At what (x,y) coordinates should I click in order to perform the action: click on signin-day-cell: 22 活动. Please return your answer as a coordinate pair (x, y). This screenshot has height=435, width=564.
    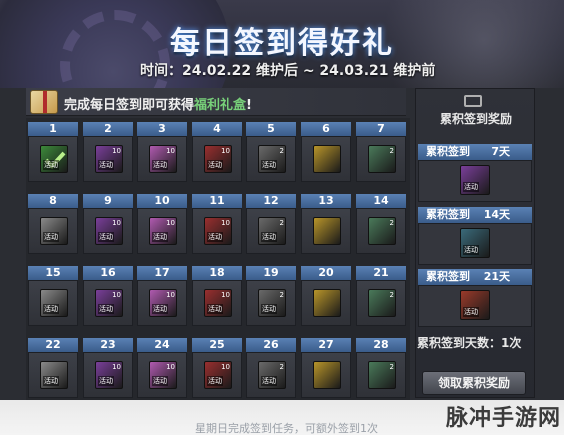
    Looking at the image, I should click on (53, 368).